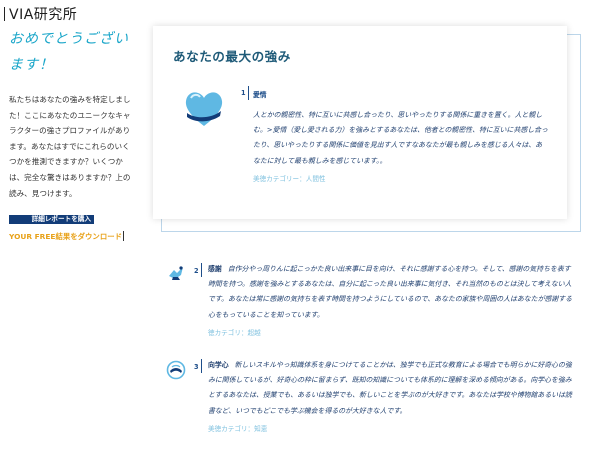 This screenshot has width=599, height=449. Describe the element at coordinates (123, 236) in the screenshot. I see `text-cursor` at that location.